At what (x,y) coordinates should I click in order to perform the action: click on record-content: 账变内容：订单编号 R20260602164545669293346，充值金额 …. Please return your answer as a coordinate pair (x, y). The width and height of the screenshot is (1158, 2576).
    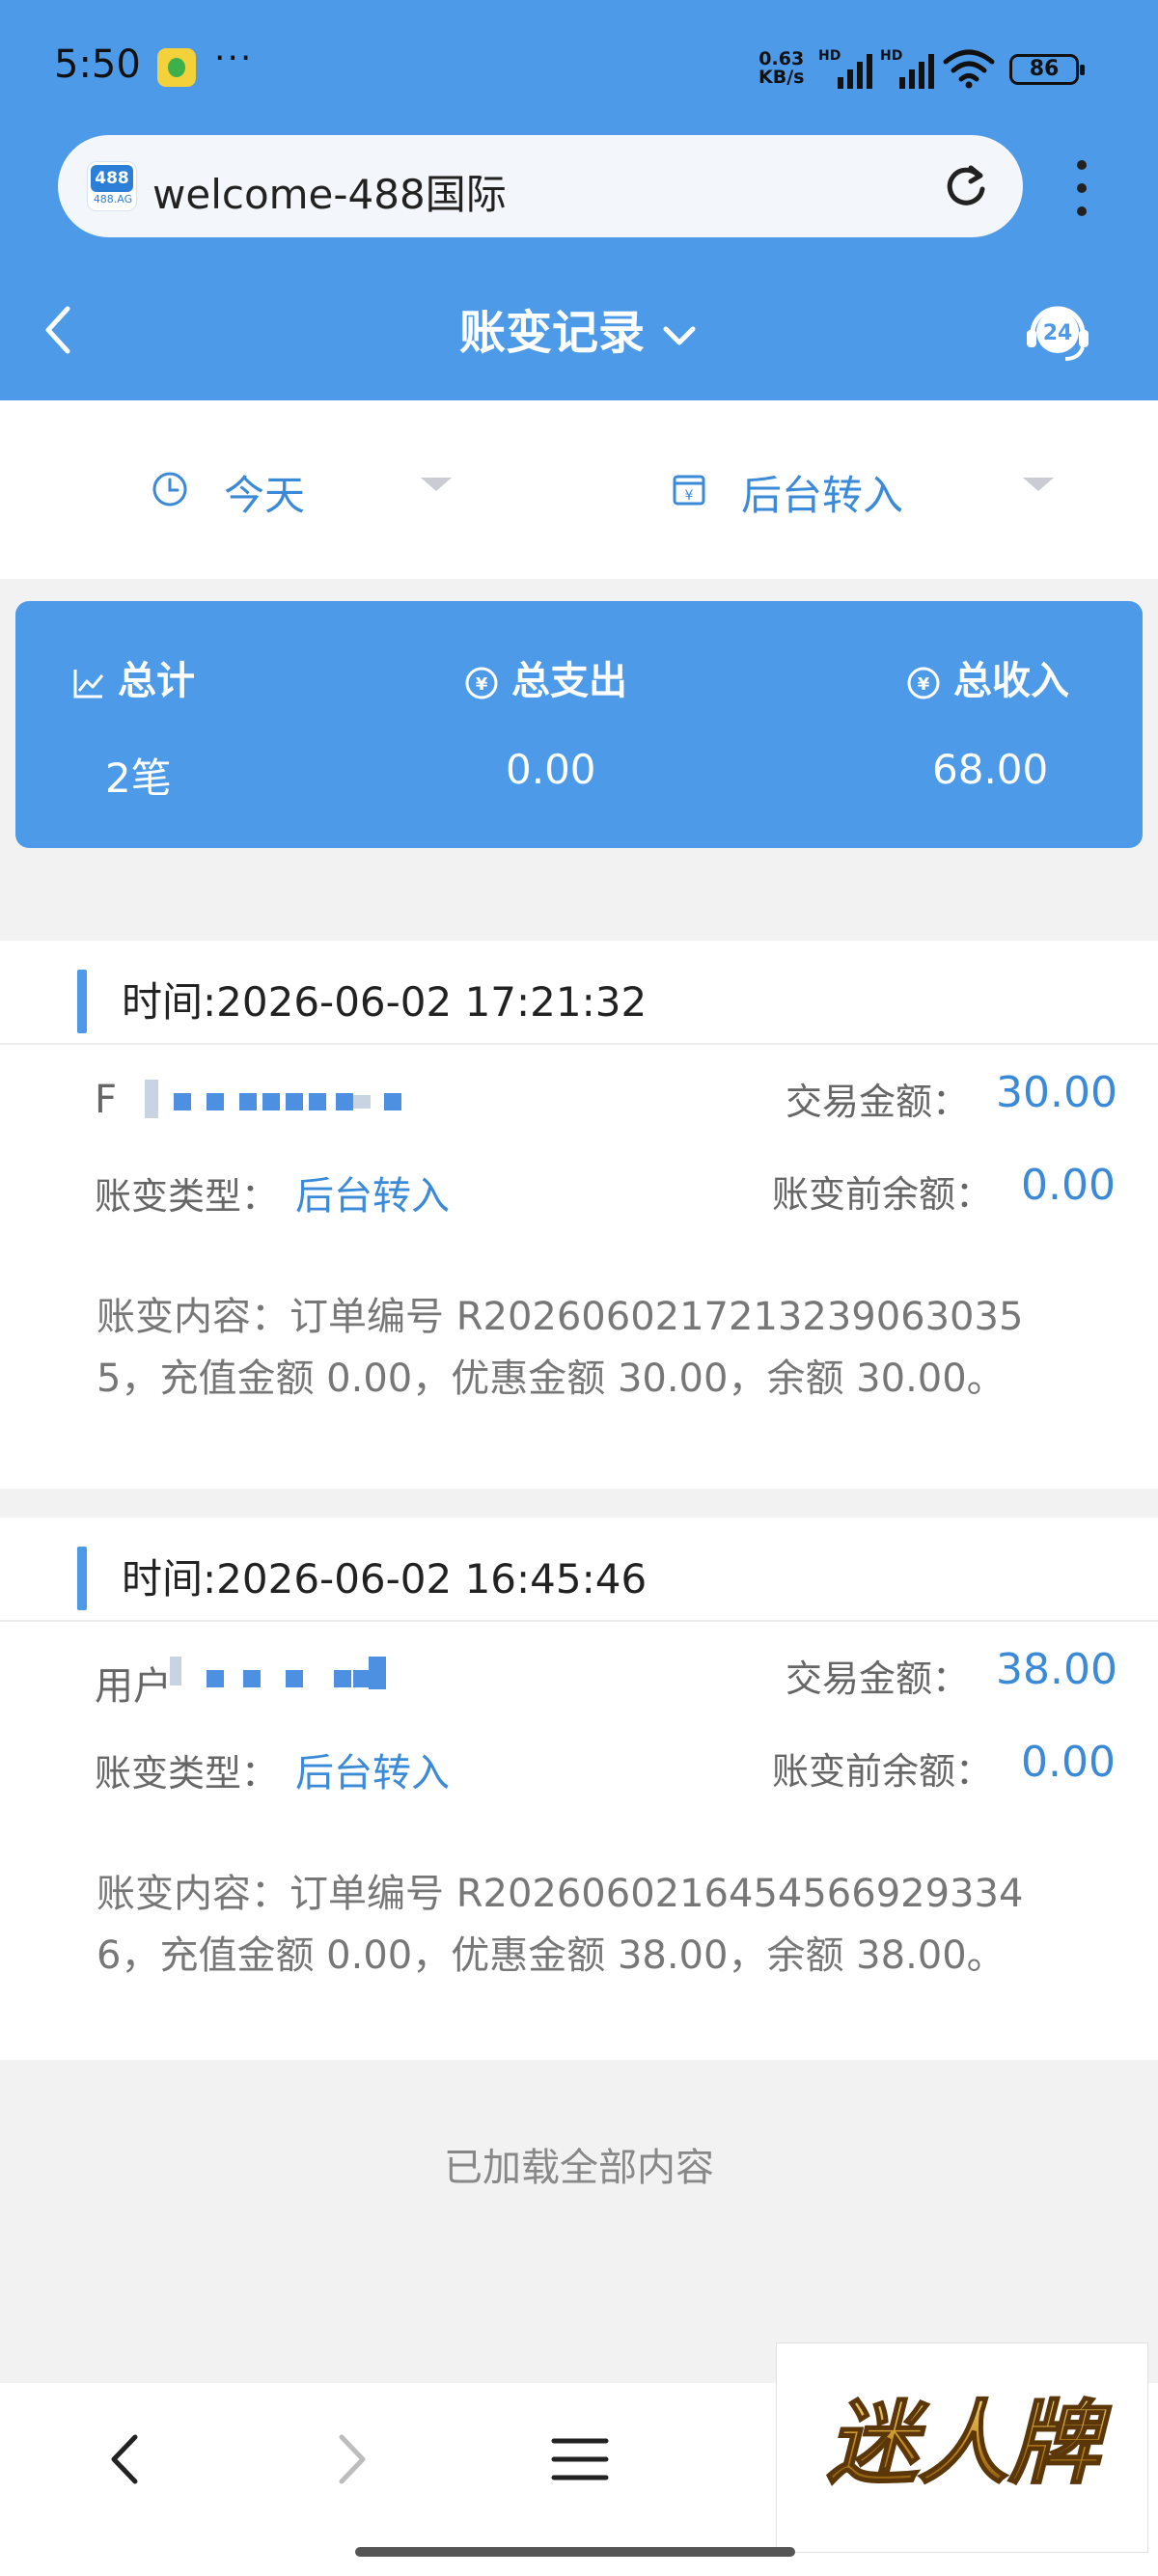
    Looking at the image, I should click on (560, 1925).